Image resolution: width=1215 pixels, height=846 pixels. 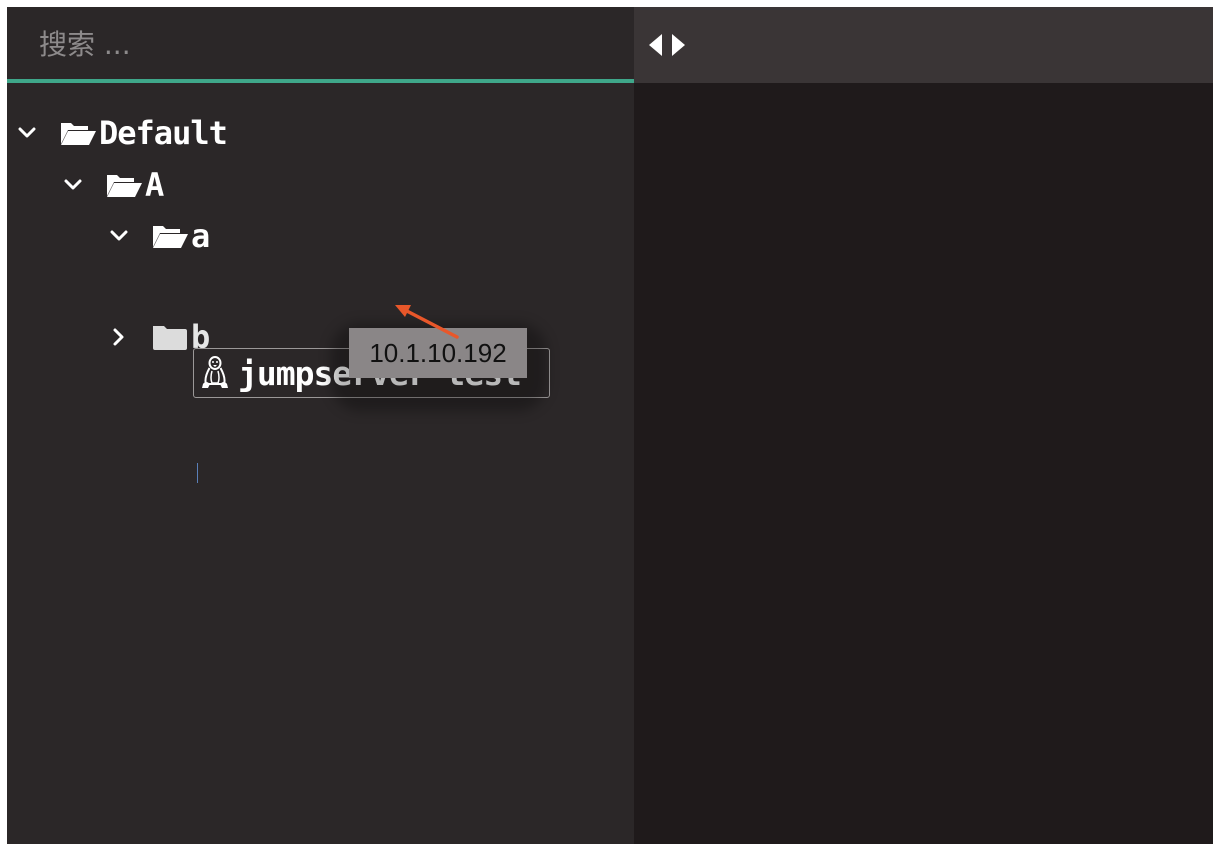 What do you see at coordinates (200, 236) in the screenshot?
I see `tree-node-label: a` at bounding box center [200, 236].